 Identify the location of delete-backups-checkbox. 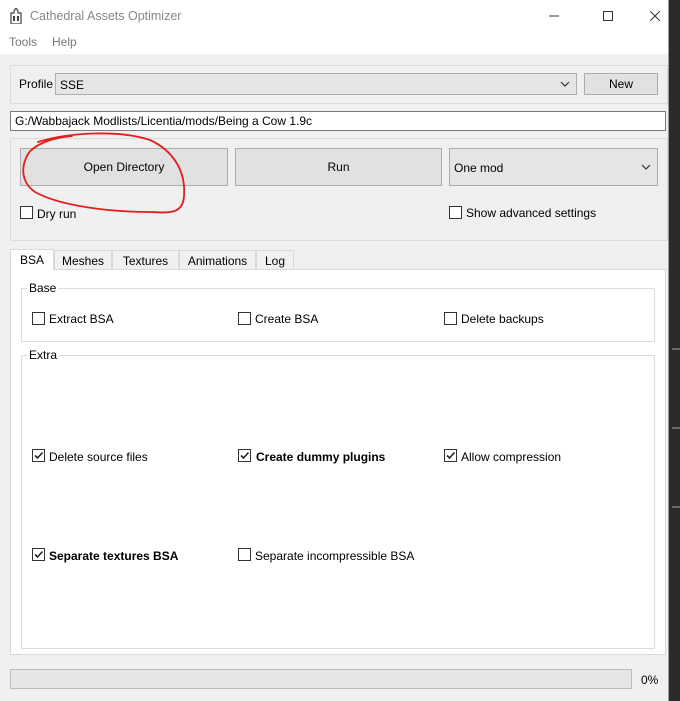
(450, 318).